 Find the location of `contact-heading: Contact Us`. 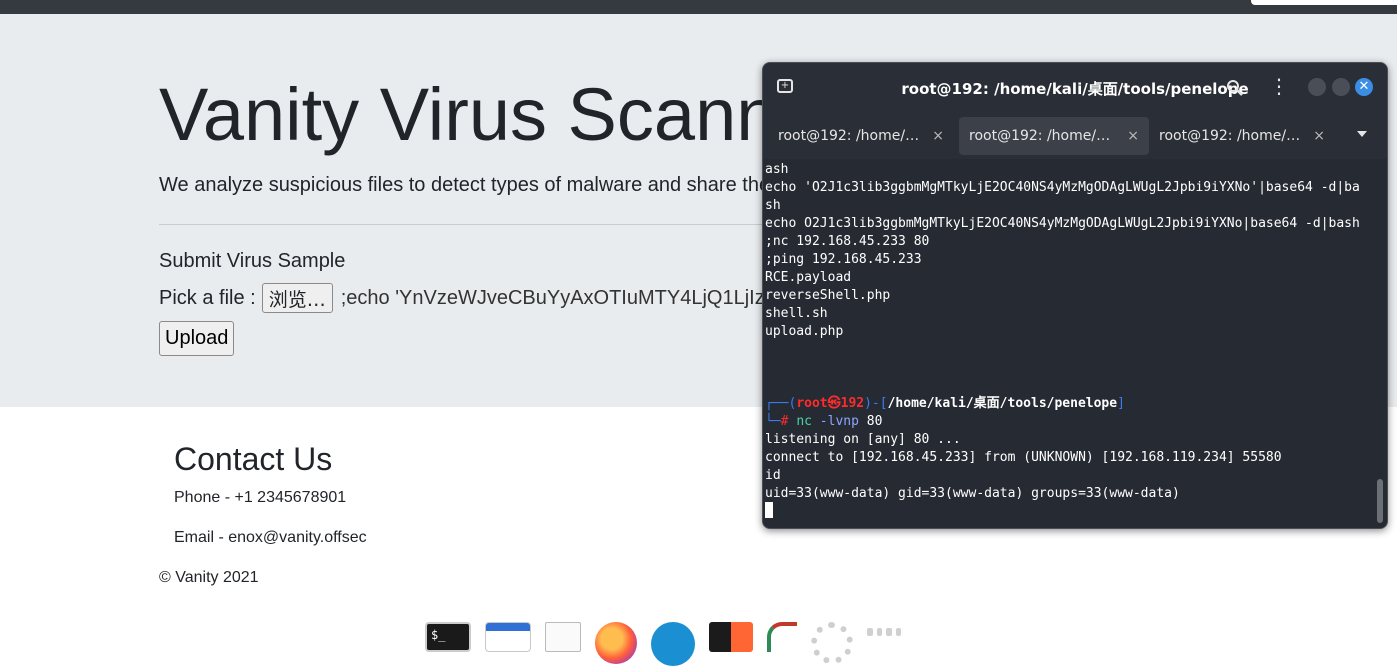

contact-heading: Contact Us is located at coordinates (253, 459).